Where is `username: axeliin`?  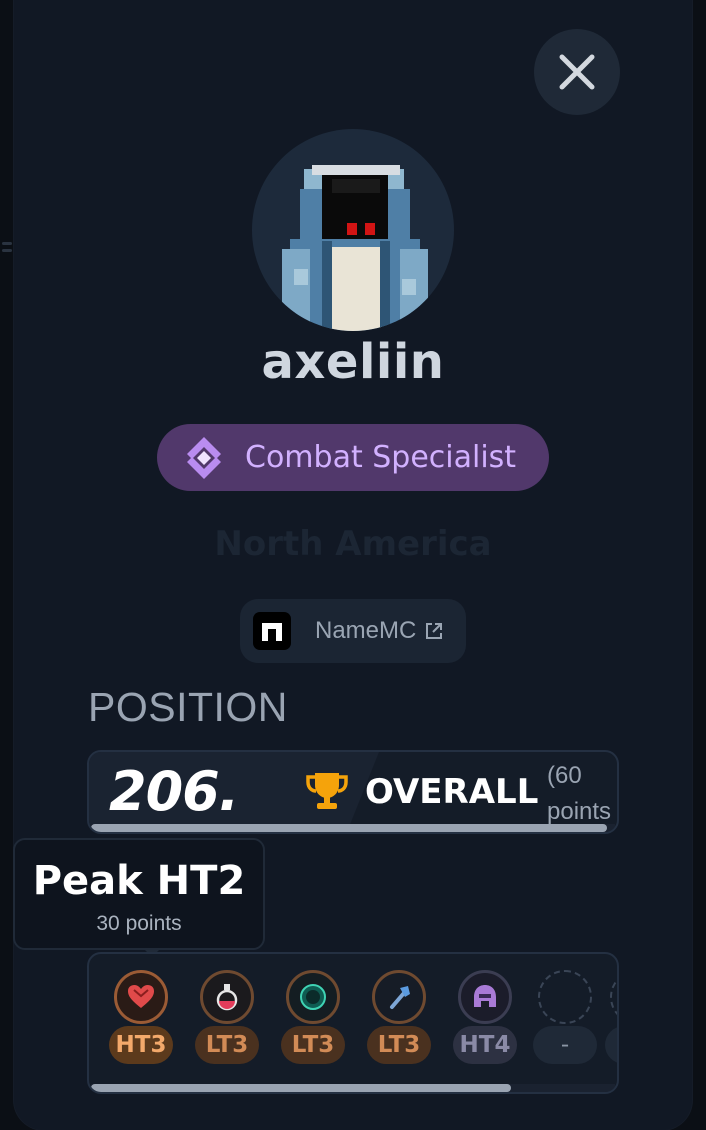
username: axeliin is located at coordinates (353, 362).